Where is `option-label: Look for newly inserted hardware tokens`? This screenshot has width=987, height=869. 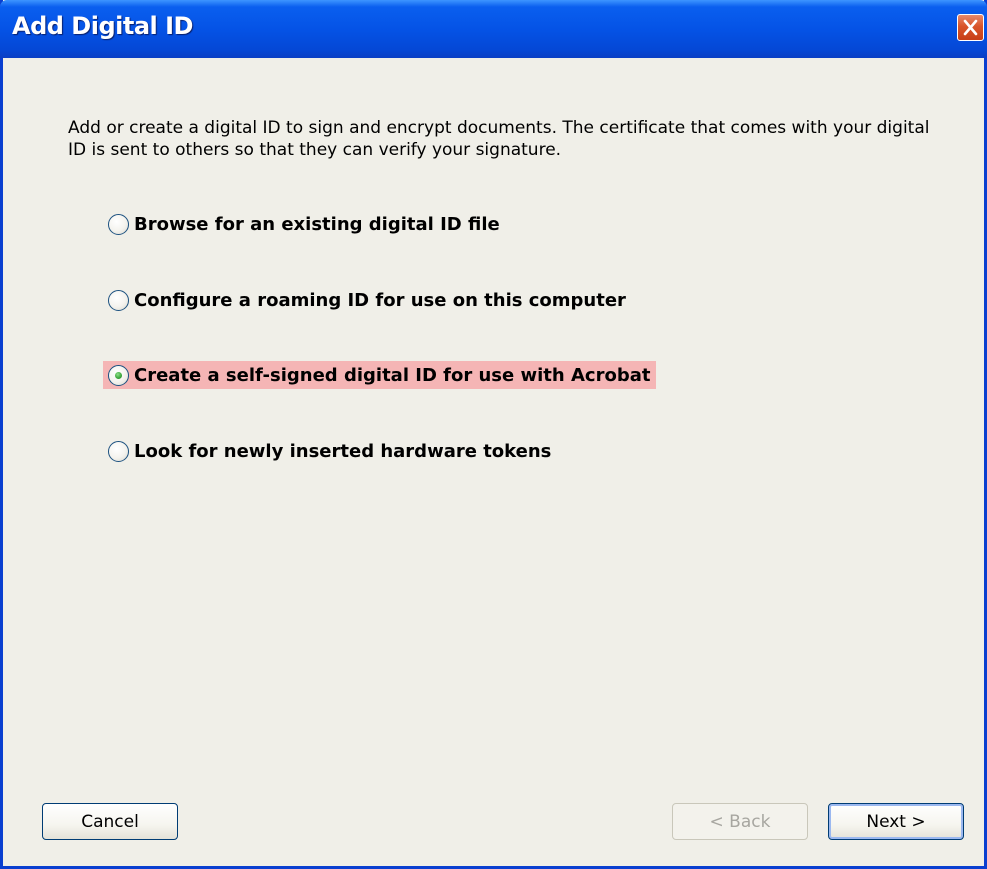
option-label: Look for newly inserted hardware tokens is located at coordinates (343, 451).